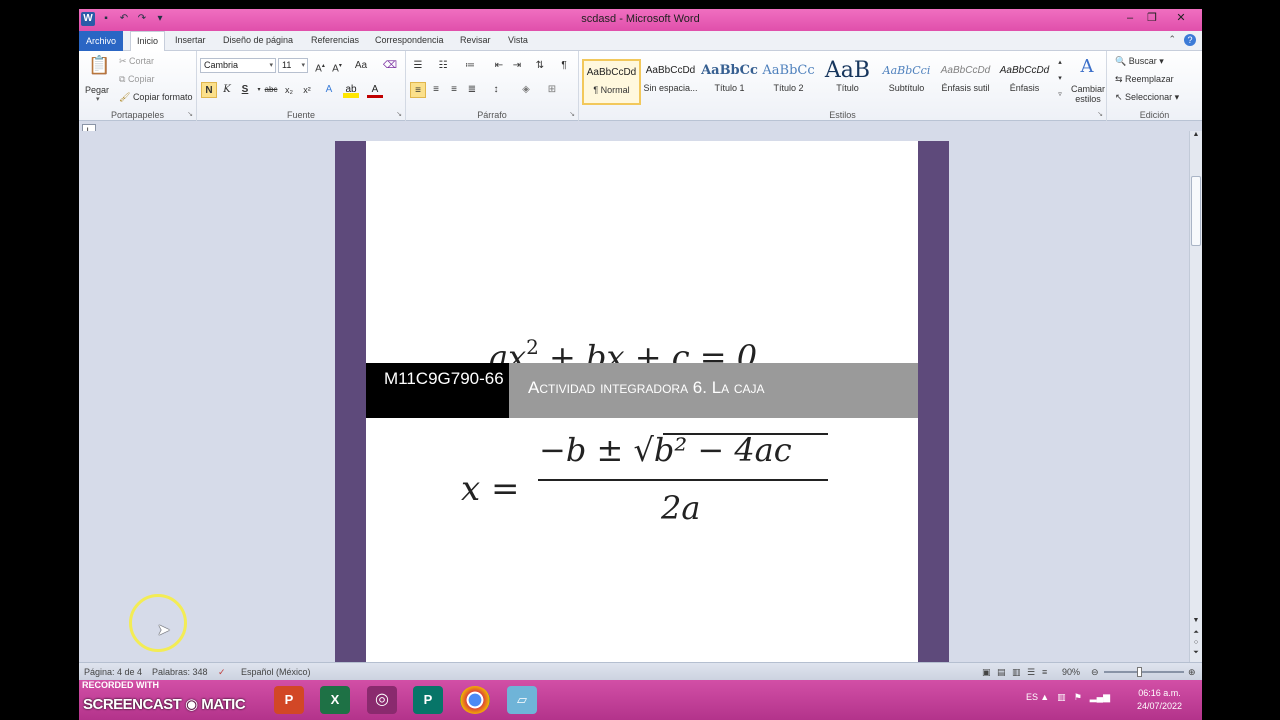 The image size is (1280, 720). Describe the element at coordinates (289, 90) in the screenshot. I see `subscript-button: x₂` at that location.